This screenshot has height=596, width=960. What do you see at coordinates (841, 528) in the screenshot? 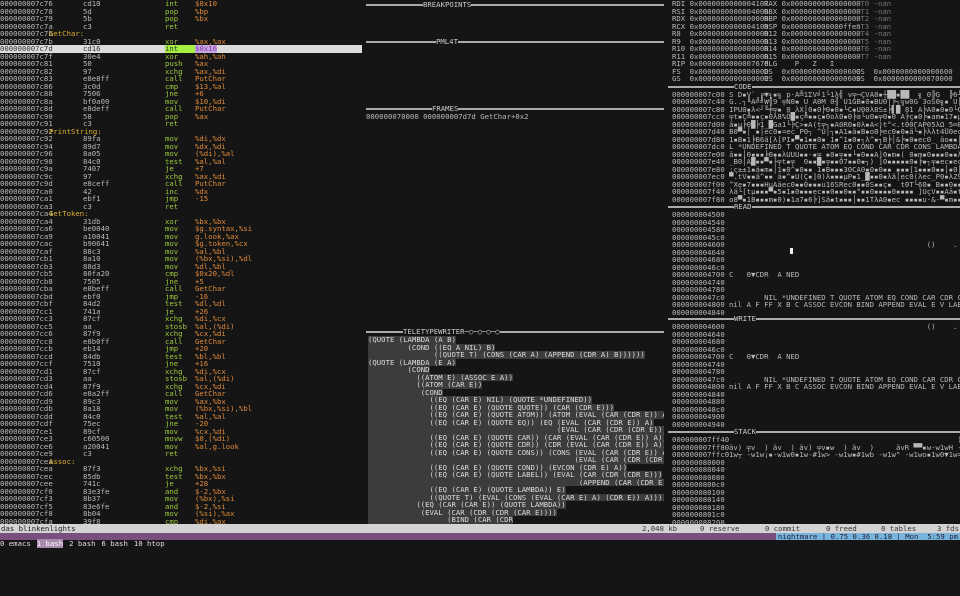
I see `status-freed: 0 freed` at bounding box center [841, 528].